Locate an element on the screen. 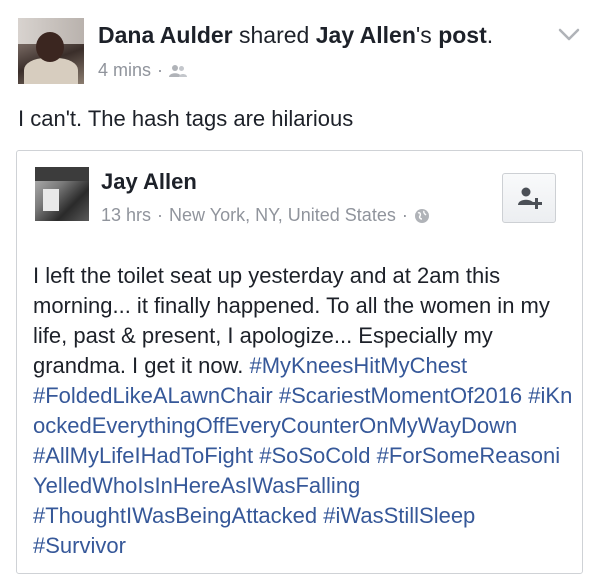 The height and width of the screenshot is (581, 600). hashtag-link: #ThoughtIWasBeingAttacked is located at coordinates (175, 515).